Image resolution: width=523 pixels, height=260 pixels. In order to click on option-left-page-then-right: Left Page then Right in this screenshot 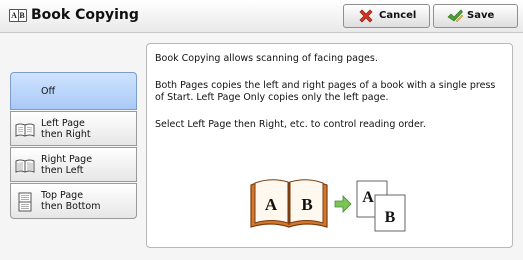, I will do `click(73, 128)`.